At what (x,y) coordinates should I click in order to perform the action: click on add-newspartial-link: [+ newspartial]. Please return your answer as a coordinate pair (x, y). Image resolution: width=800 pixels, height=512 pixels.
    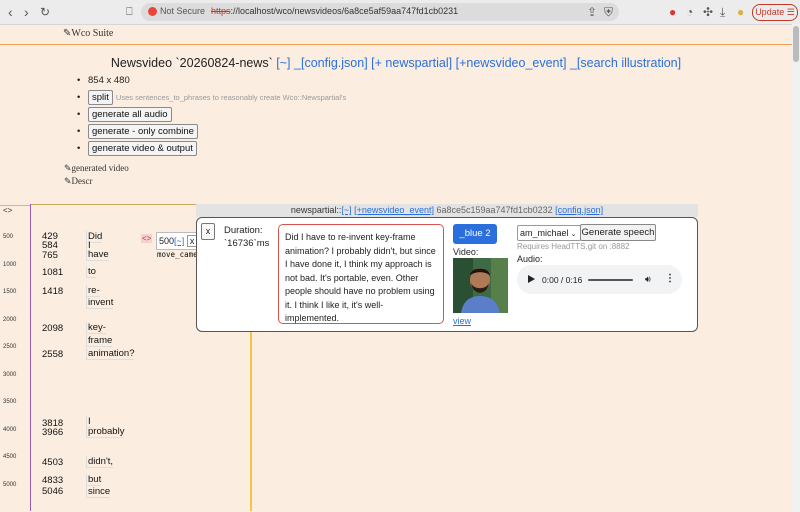
    Looking at the image, I should click on (411, 63).